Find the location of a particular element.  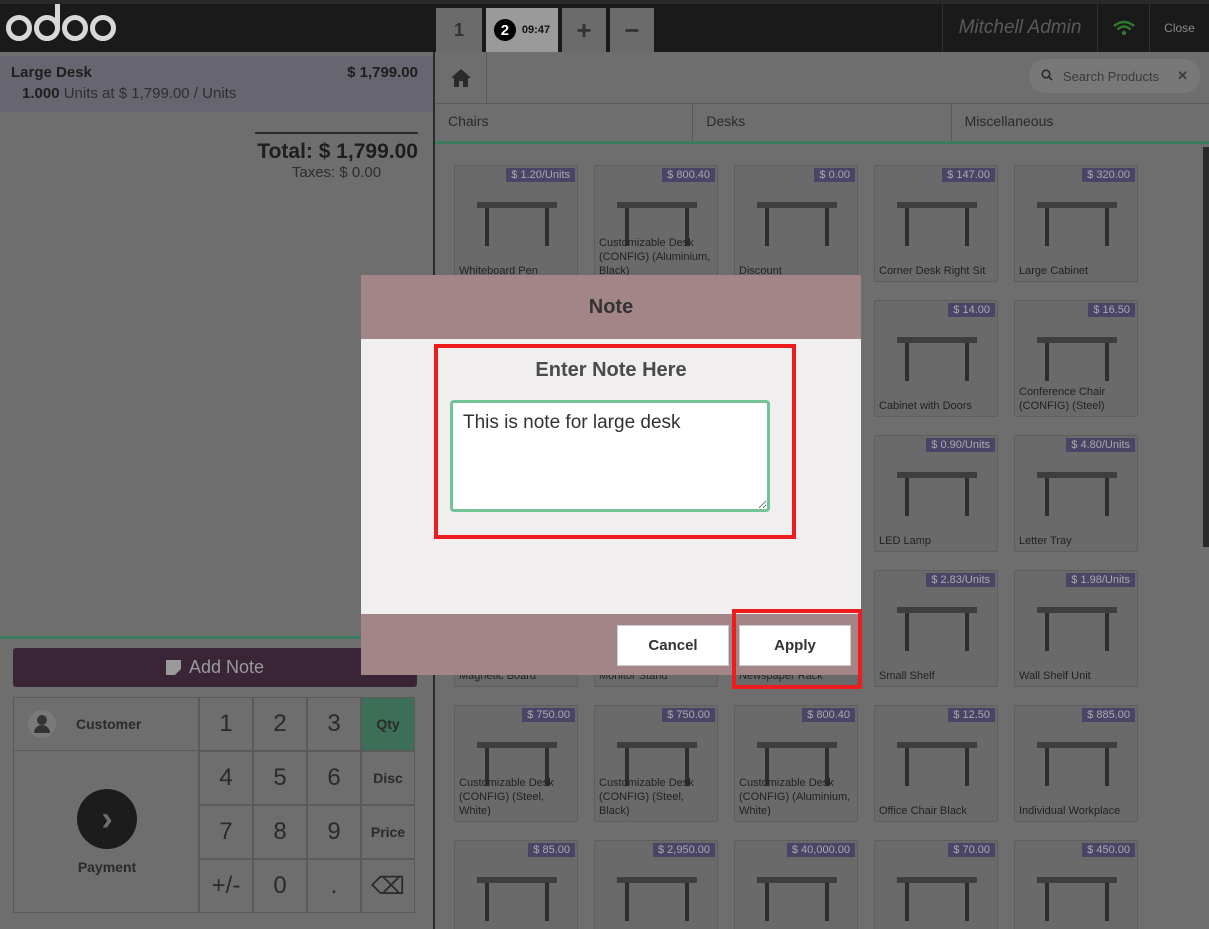

product-card: $ 0.00 Discount is located at coordinates (796, 223).